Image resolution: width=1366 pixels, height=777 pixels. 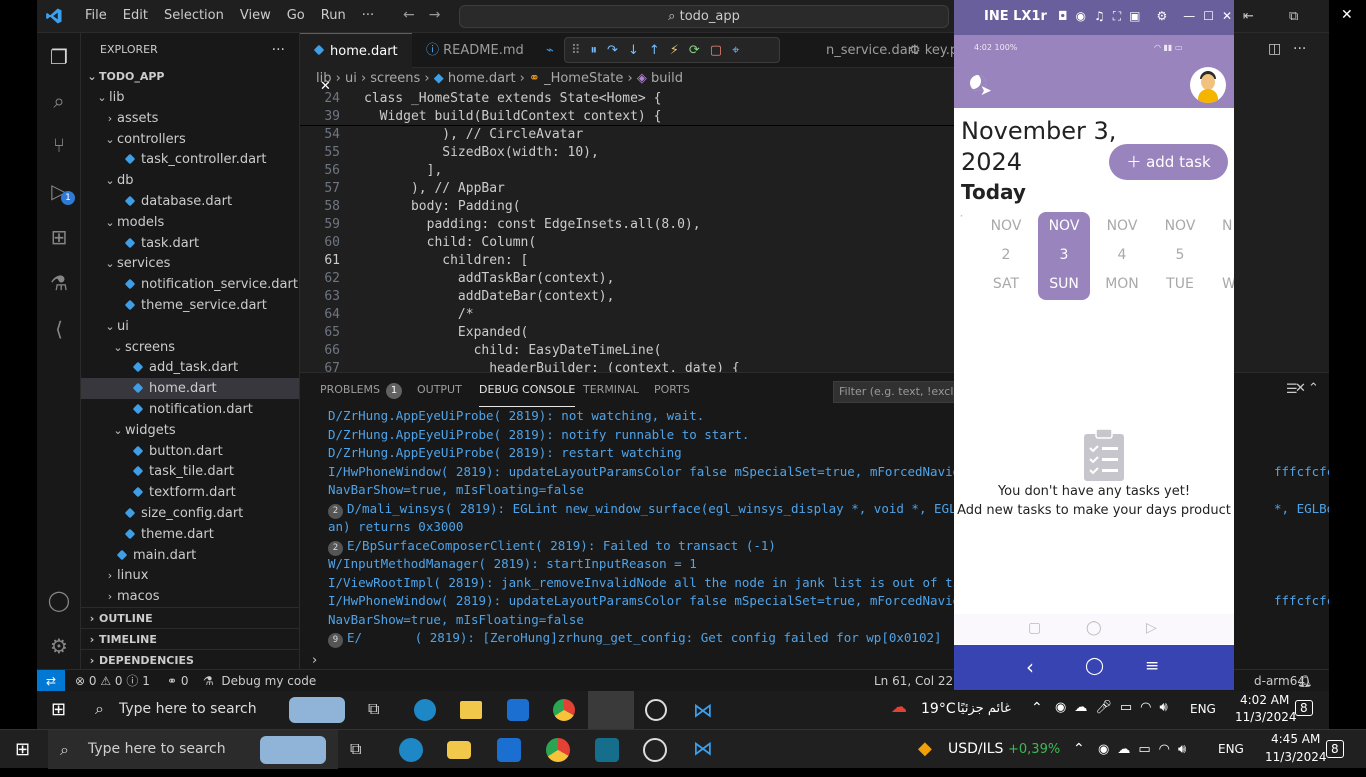 What do you see at coordinates (190, 76) in the screenshot?
I see `project-root: ⌄ TODO_APP` at bounding box center [190, 76].